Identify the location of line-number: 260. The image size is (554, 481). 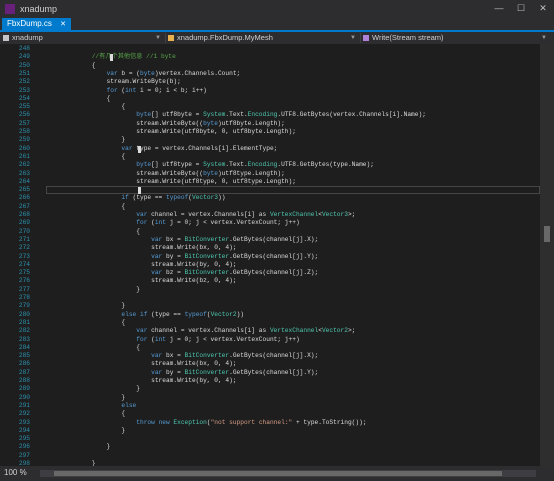
(24, 148).